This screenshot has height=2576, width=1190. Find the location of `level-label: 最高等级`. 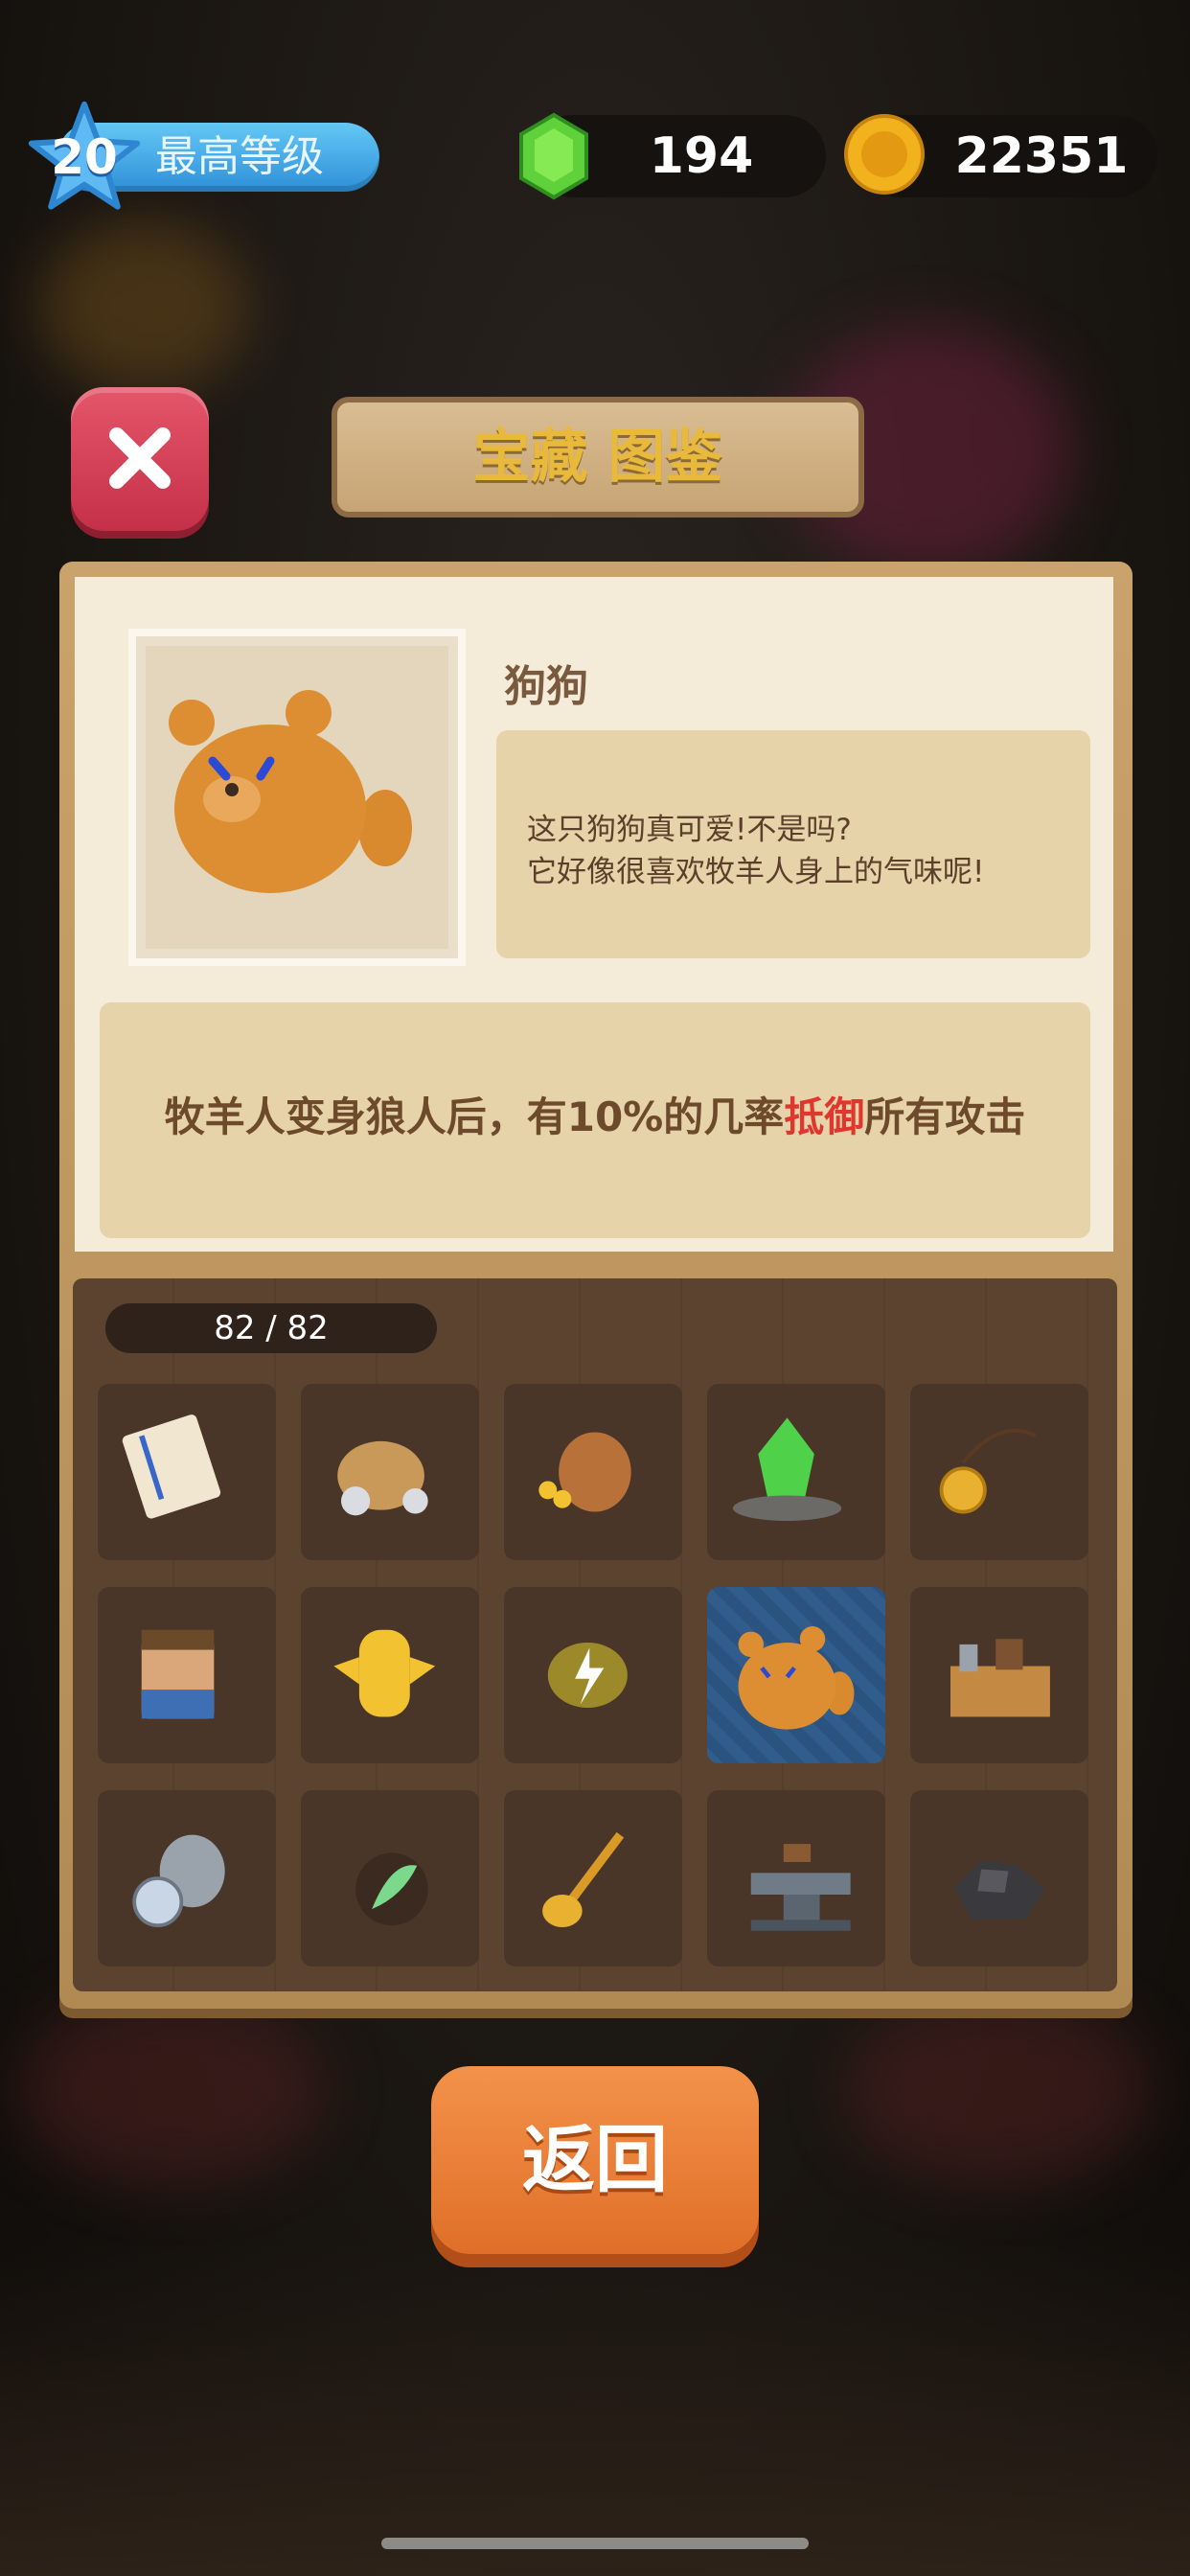

level-label: 最高等级 is located at coordinates (240, 156).